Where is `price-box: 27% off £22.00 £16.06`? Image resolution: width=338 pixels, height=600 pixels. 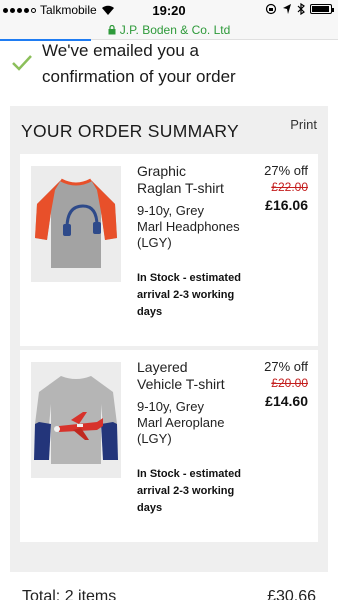
price-box: 27% off £22.00 £16.06 is located at coordinates (278, 188).